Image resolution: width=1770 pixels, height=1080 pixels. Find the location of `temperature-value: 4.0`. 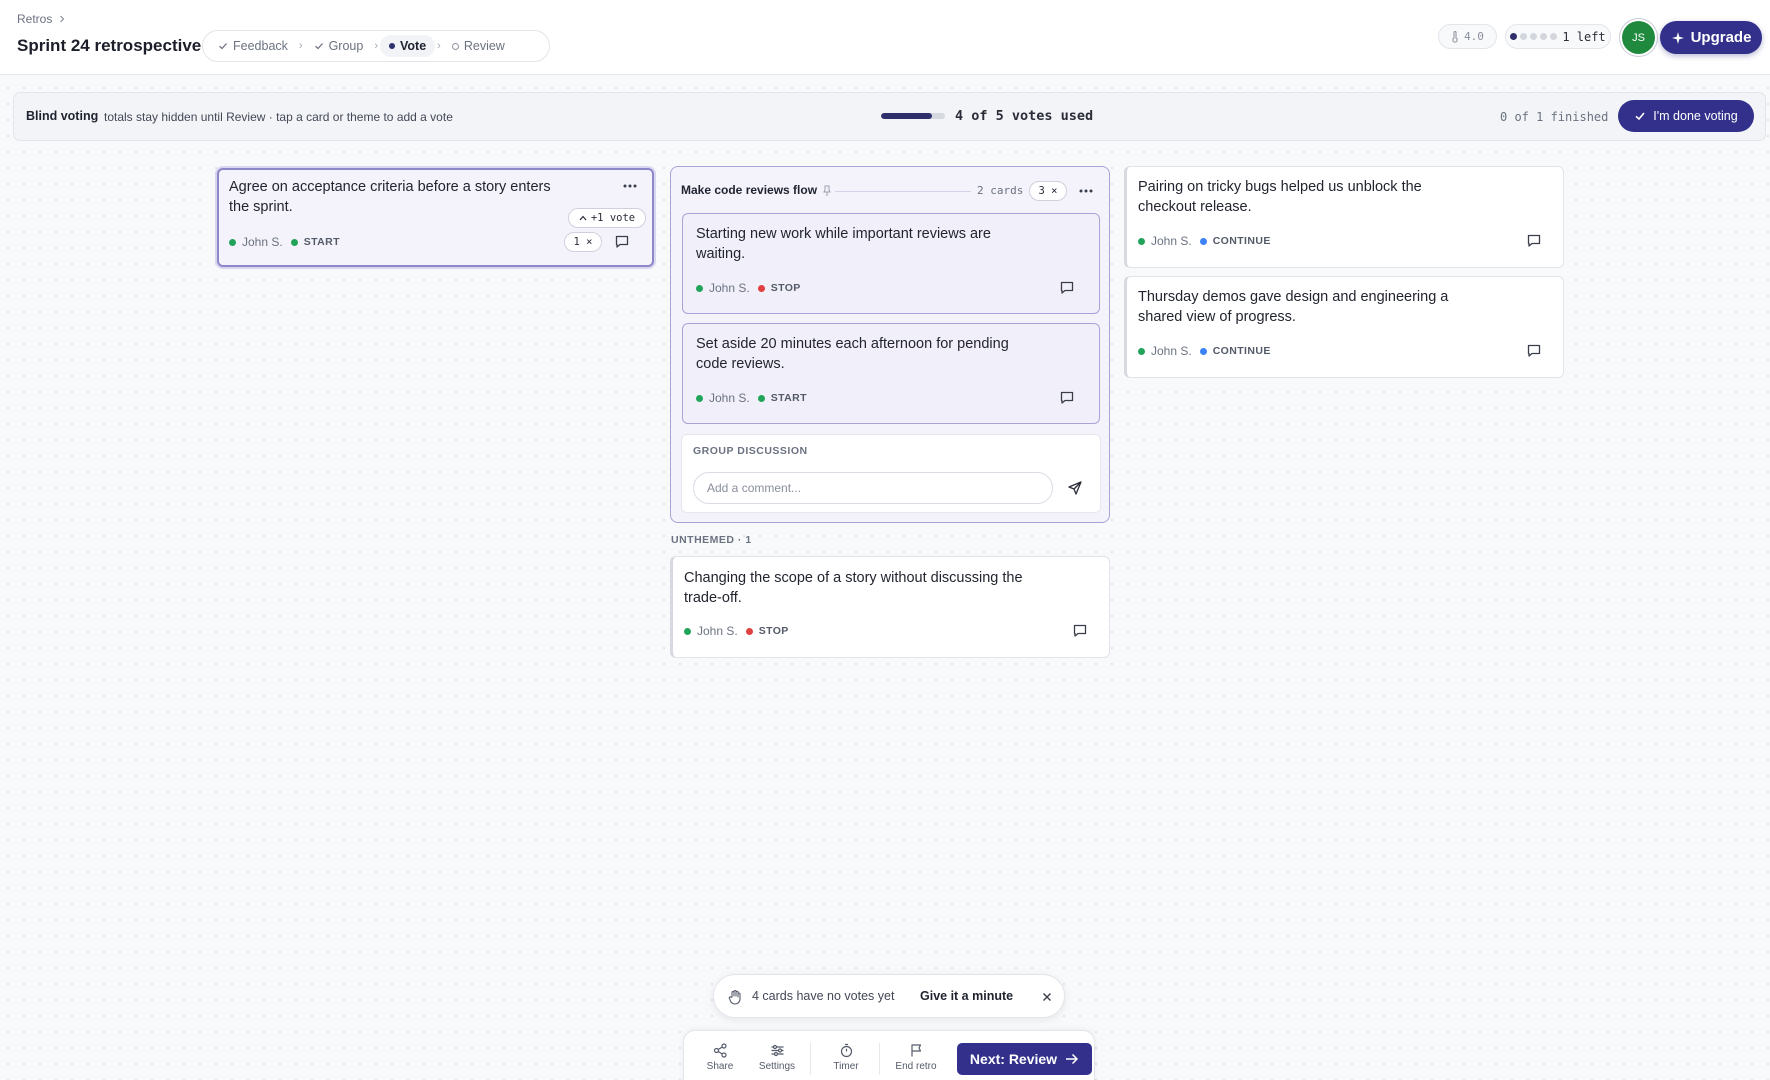

temperature-value: 4.0 is located at coordinates (1474, 36).